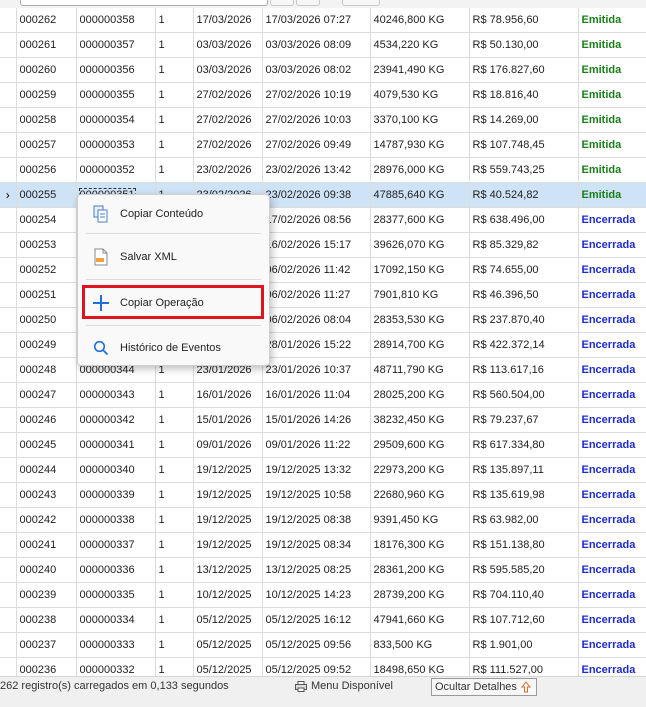 The image size is (646, 707). Describe the element at coordinates (316, 495) in the screenshot. I see `cell-data-hora: 19/12/2025 10:58` at that location.